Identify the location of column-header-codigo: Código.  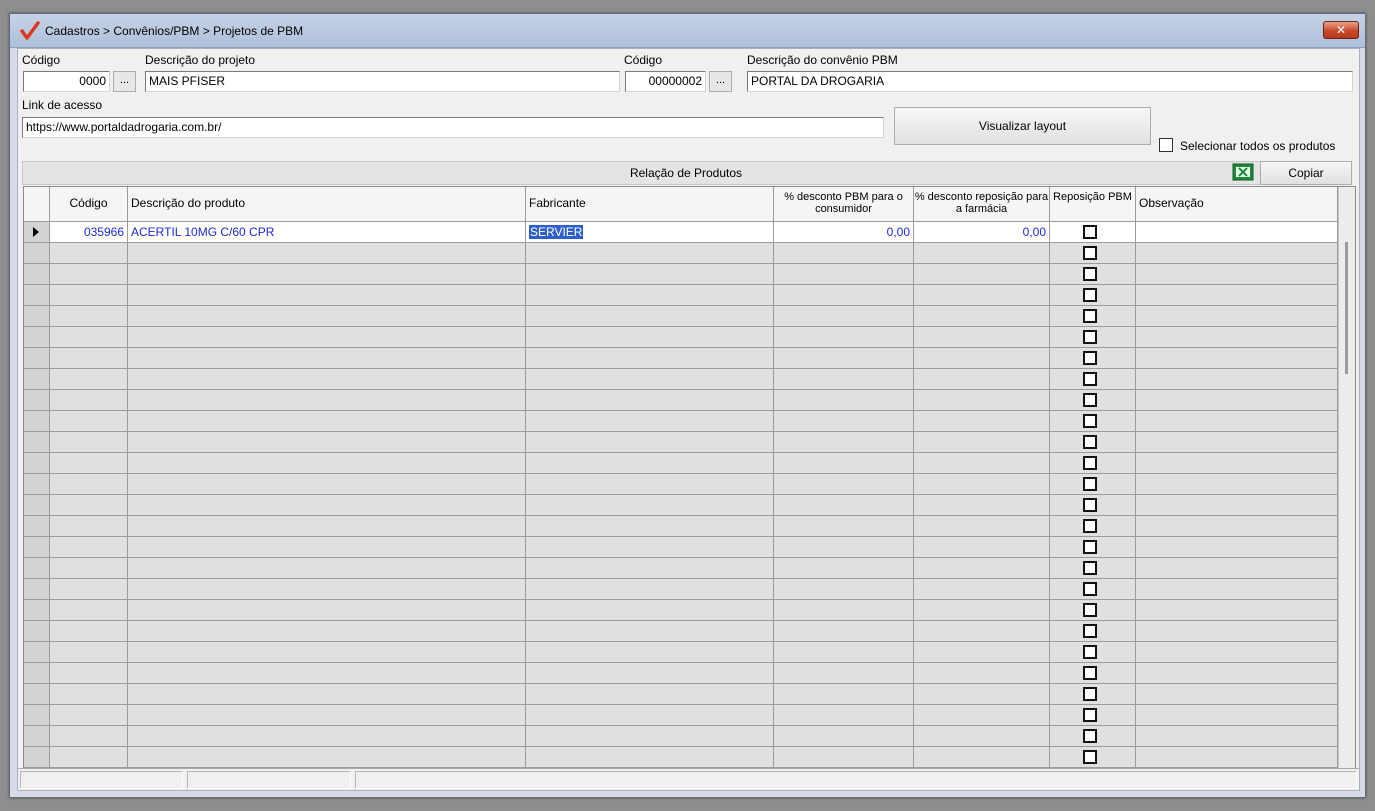
(89, 204).